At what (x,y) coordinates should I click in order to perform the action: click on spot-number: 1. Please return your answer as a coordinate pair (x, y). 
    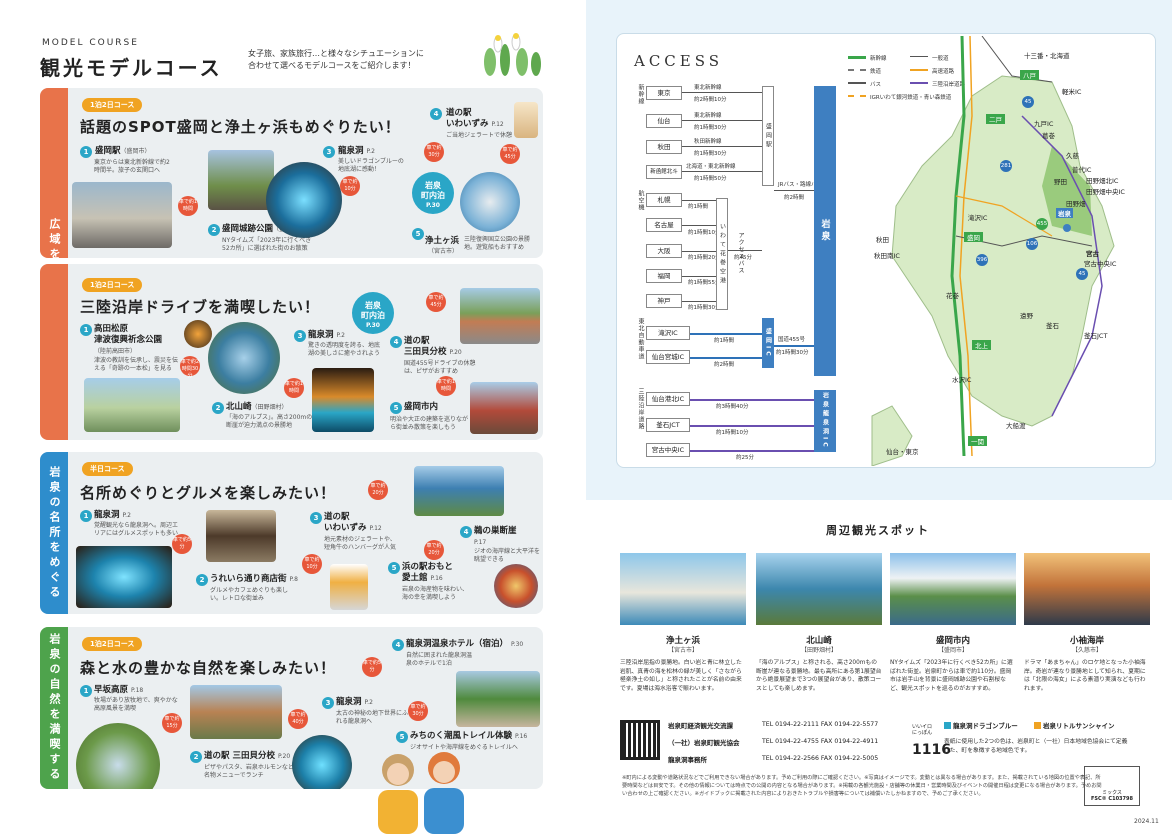
    Looking at the image, I should click on (86, 516).